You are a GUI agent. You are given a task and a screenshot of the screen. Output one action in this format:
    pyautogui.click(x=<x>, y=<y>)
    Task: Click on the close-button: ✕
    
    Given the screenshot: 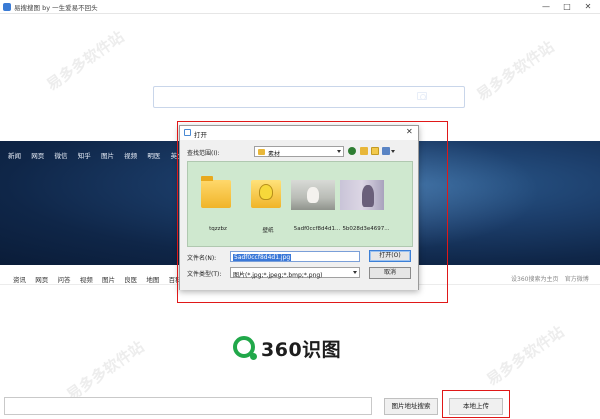 What is the action you would take?
    pyautogui.click(x=588, y=7)
    